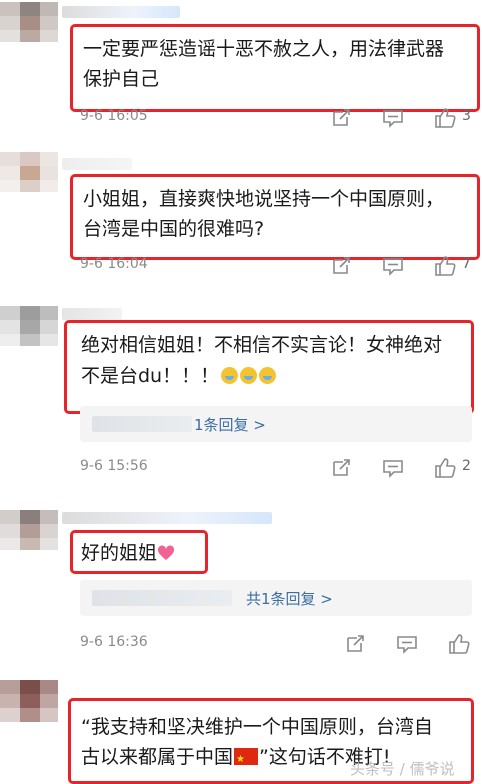 The width and height of the screenshot is (482, 784). I want to click on china-flag-icon, so click(246, 759).